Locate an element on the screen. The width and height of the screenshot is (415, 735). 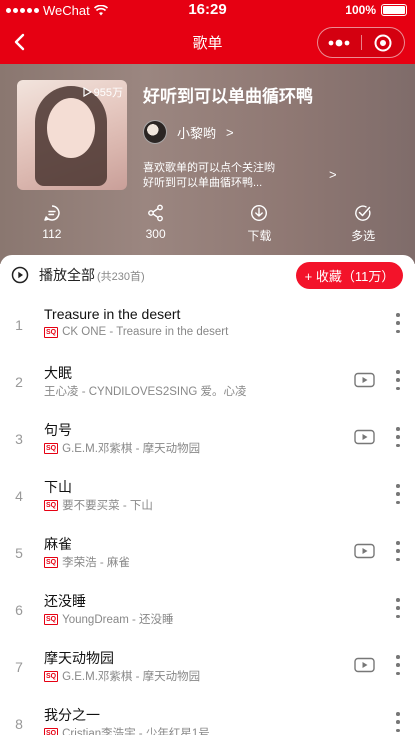
song-title: Treasure in the desert is located at coordinates (112, 314).